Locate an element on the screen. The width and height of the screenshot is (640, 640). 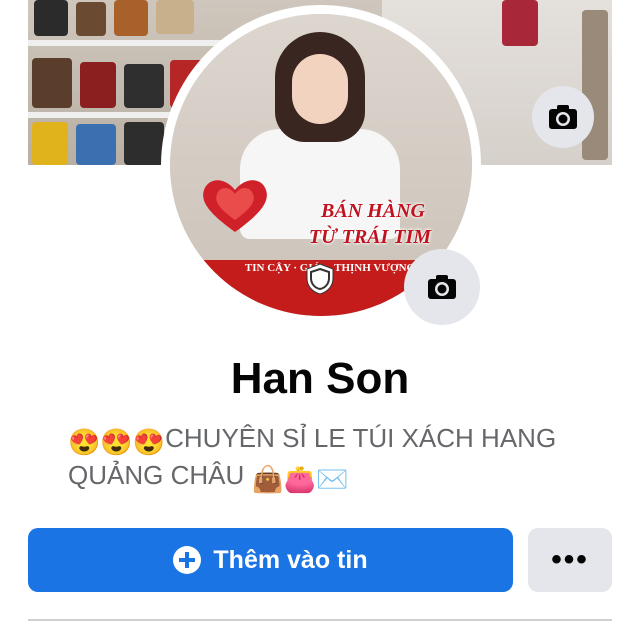
avatar-camera-button is located at coordinates (442, 287).